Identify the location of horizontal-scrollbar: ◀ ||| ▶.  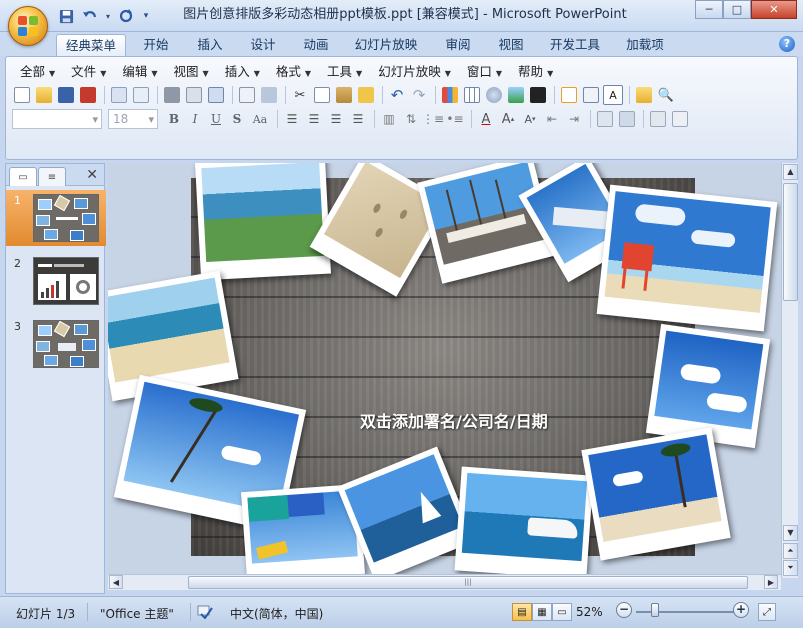
(444, 582).